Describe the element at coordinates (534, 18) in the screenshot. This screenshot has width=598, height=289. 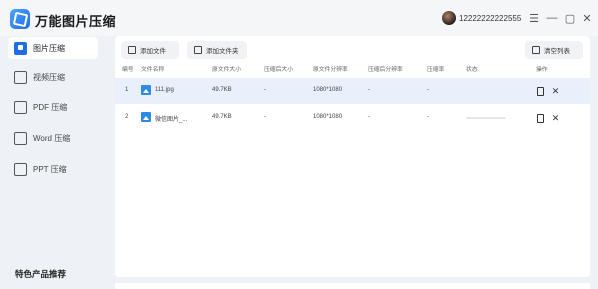
I see `menu-icon: ☰` at that location.